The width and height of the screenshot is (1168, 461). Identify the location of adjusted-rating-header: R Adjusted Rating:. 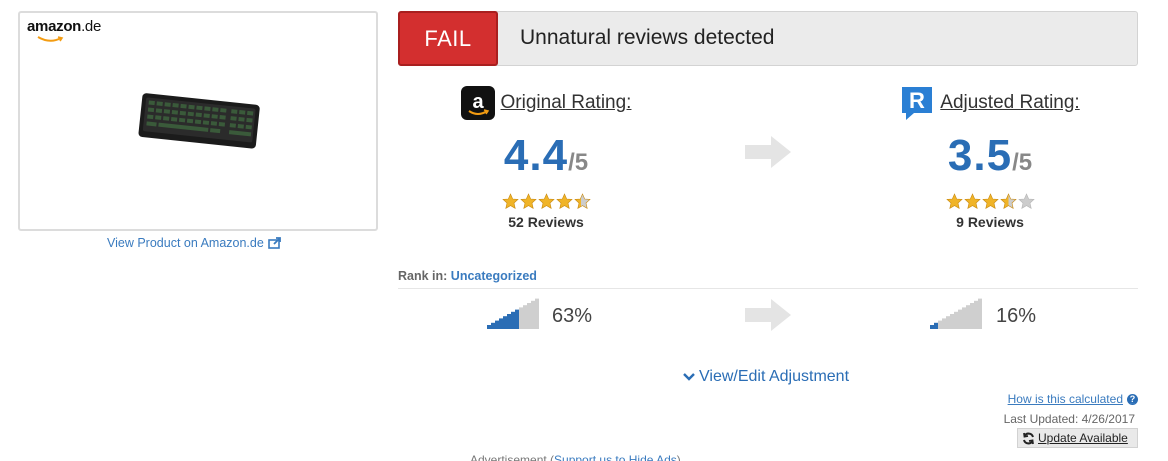
(990, 103).